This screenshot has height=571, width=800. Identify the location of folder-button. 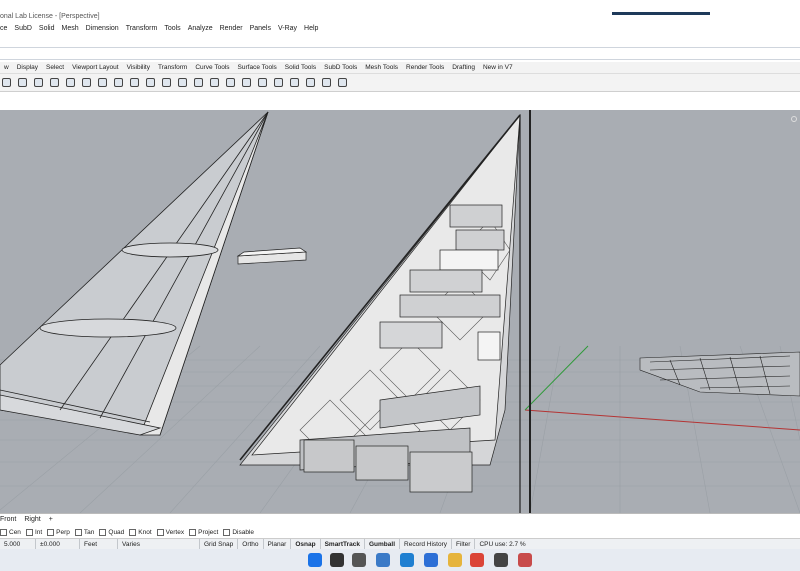
(134, 82).